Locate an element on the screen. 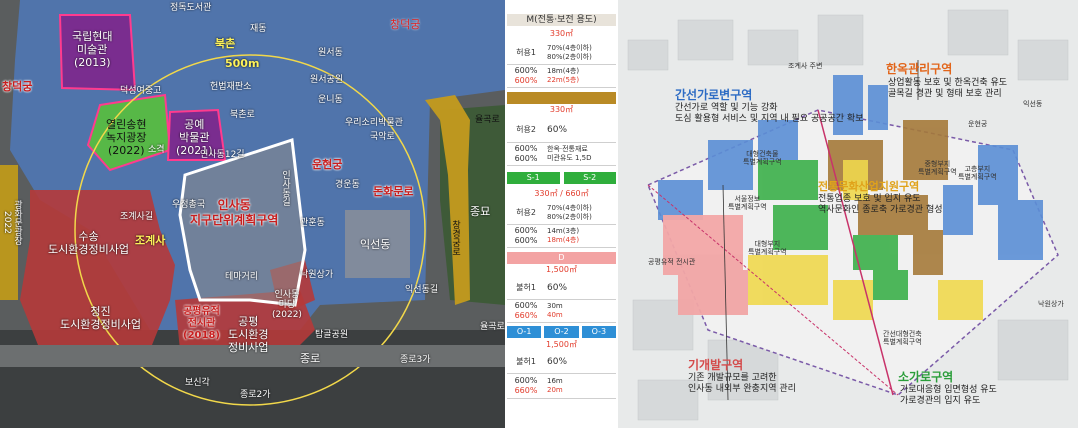 The image size is (1078, 428). hanok-zone-desc: 상업활동 보호 및 한옥건축 유도 골목길 경관 및 형태 보호 관리 is located at coordinates (948, 88).